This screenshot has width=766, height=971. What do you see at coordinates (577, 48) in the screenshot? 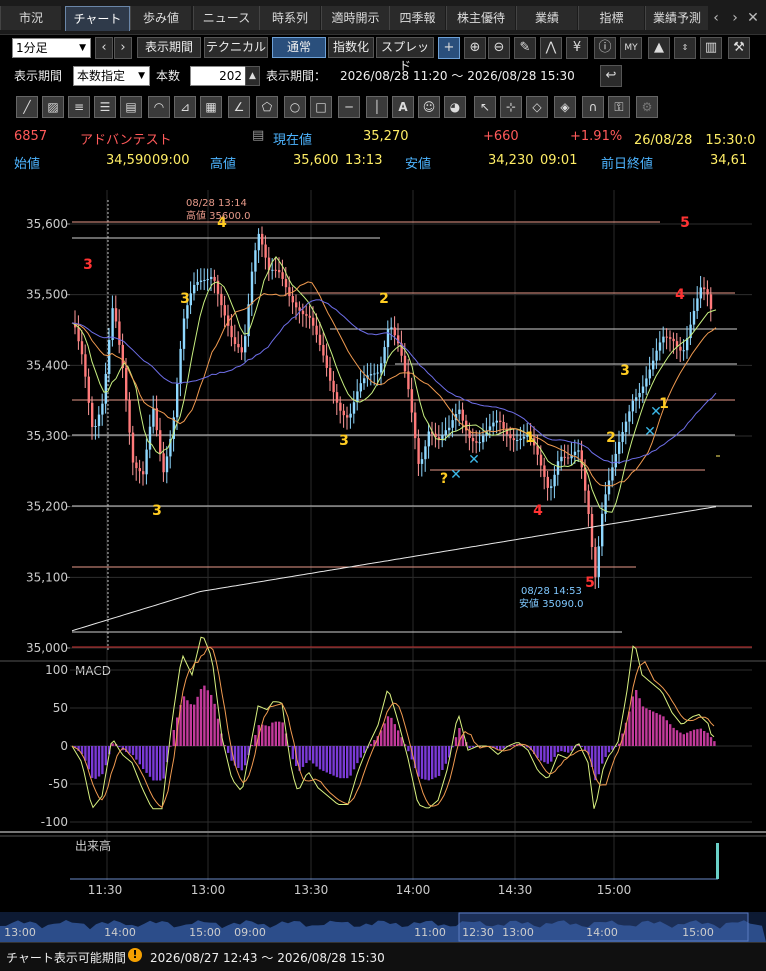
I see `yen-icon: ¥` at bounding box center [577, 48].